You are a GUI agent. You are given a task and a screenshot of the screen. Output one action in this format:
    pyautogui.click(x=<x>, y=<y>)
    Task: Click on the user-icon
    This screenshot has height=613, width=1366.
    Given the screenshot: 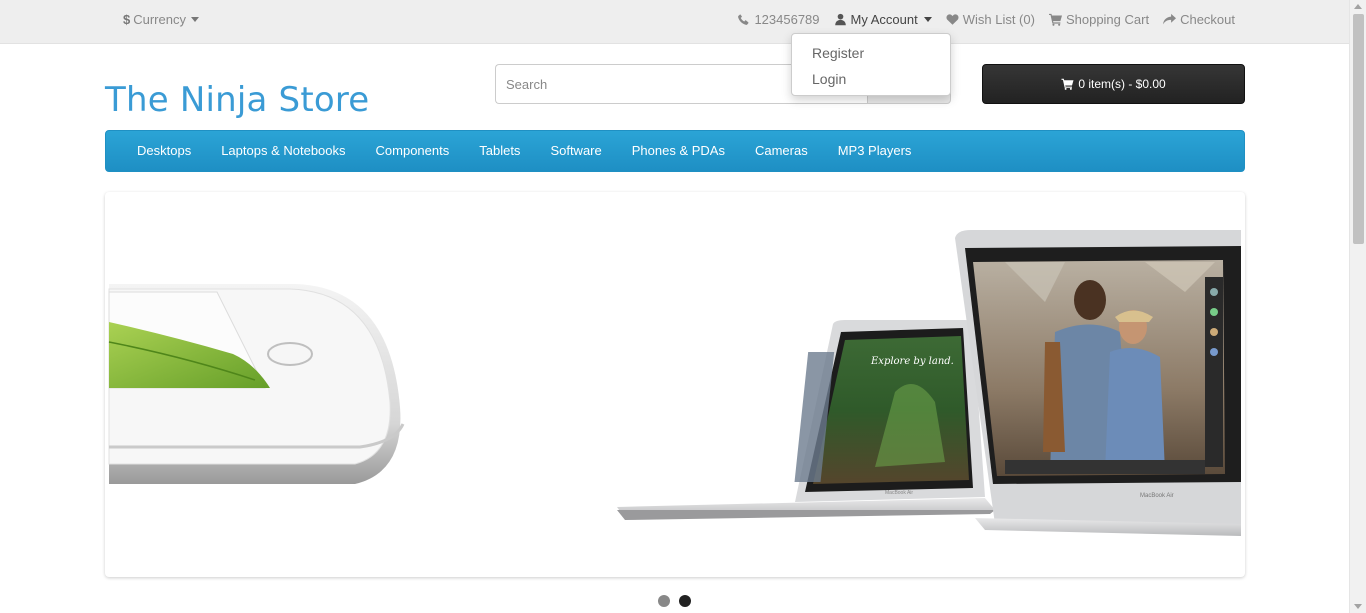 What is the action you would take?
    pyautogui.click(x=840, y=19)
    